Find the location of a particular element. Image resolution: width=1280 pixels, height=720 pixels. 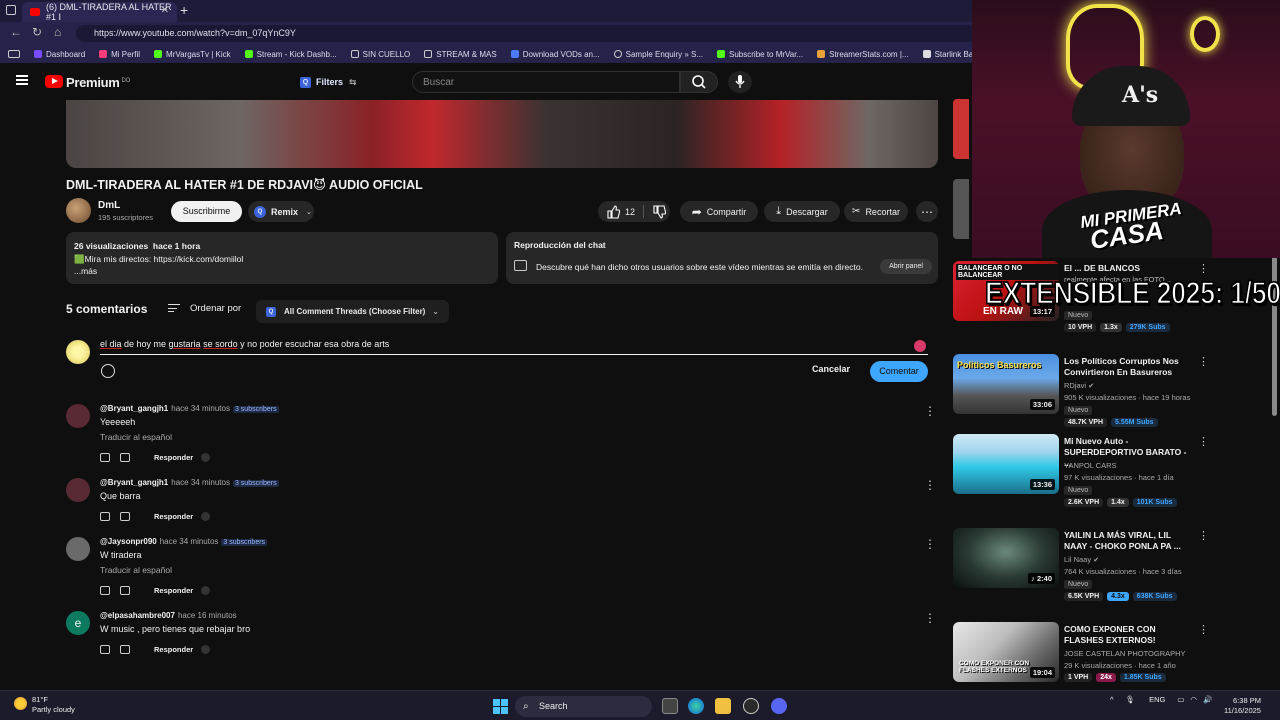

submit-comment-button: Comentar is located at coordinates (899, 371).